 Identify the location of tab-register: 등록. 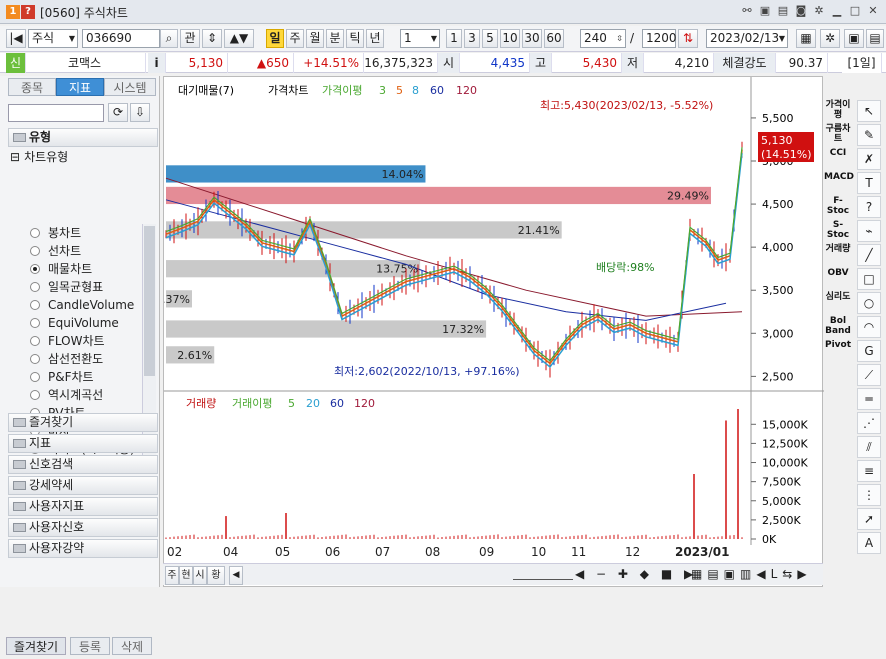
(90, 646).